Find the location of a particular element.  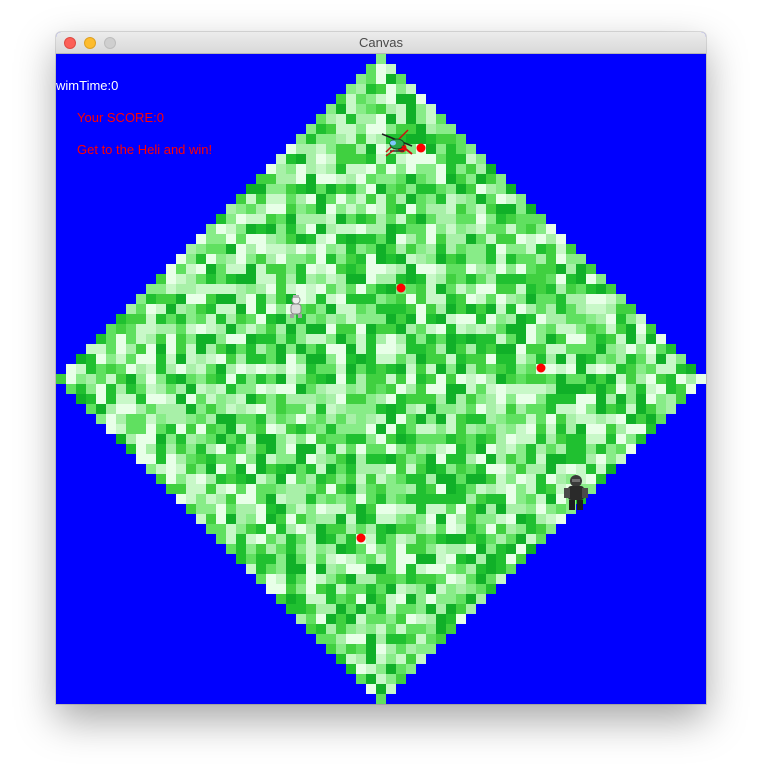

player-character-icon is located at coordinates (296, 306).